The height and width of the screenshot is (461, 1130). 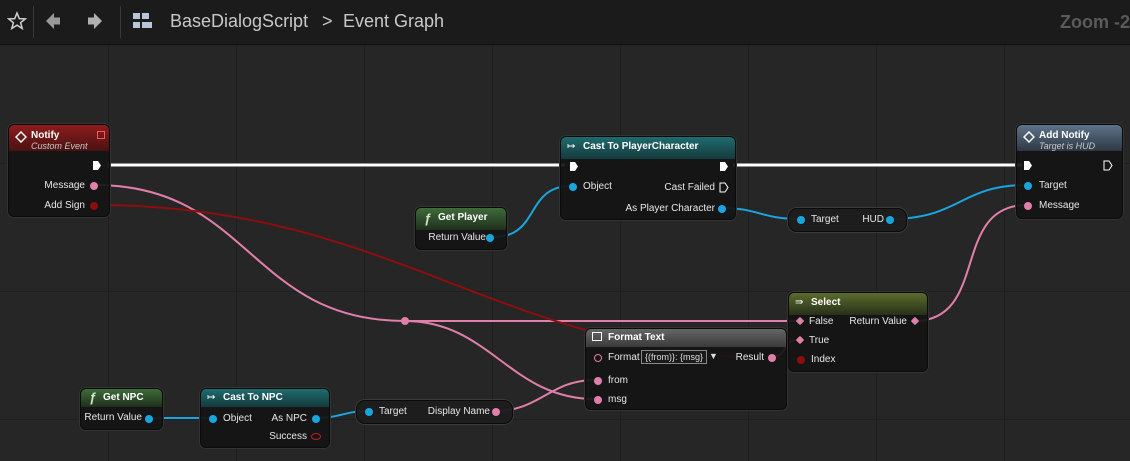 I want to click on forward-arrow-icon, so click(x=95, y=21).